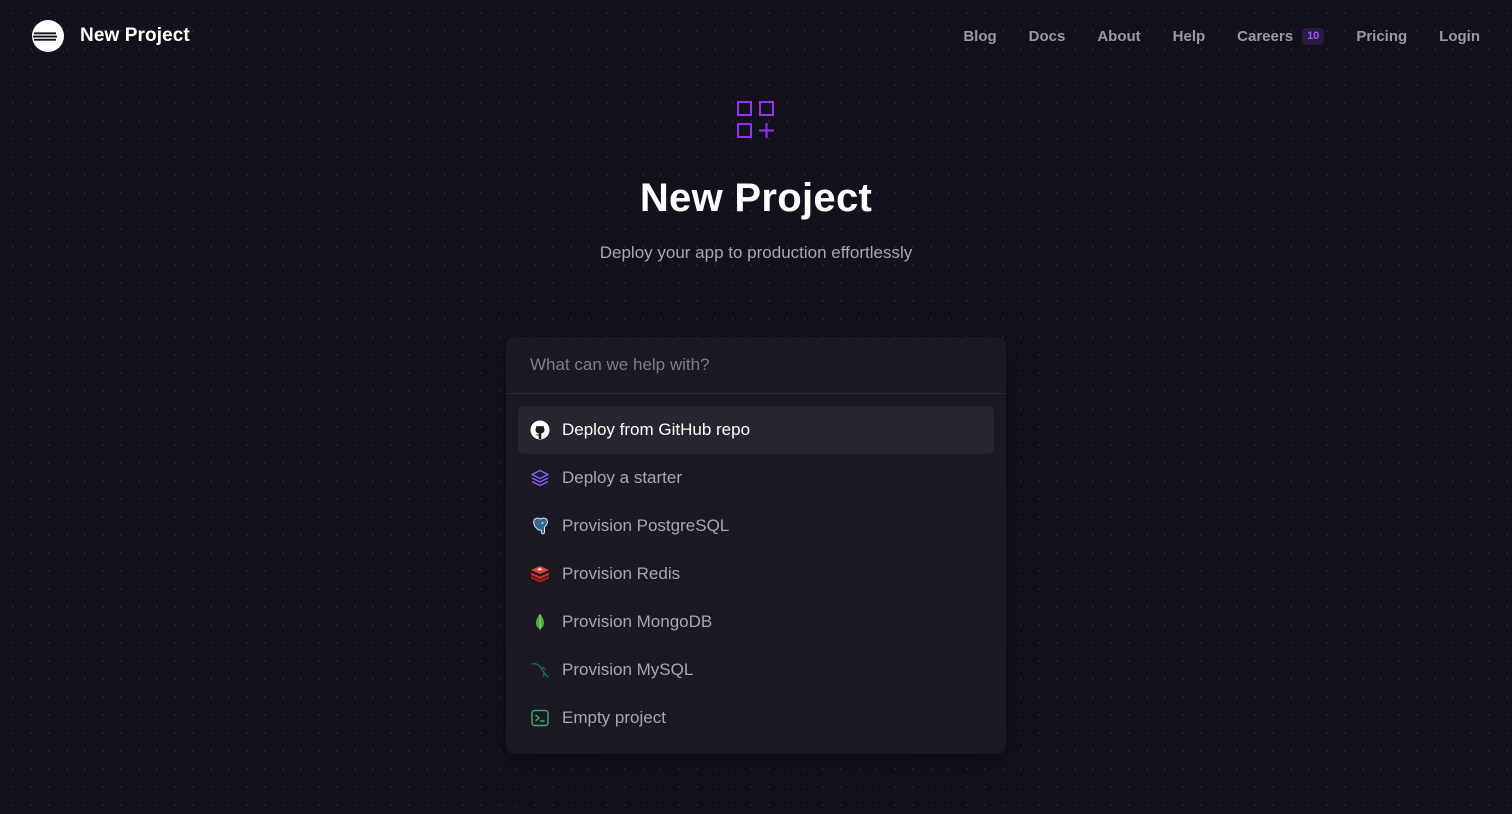  I want to click on nav-docs: Docs, so click(1047, 36).